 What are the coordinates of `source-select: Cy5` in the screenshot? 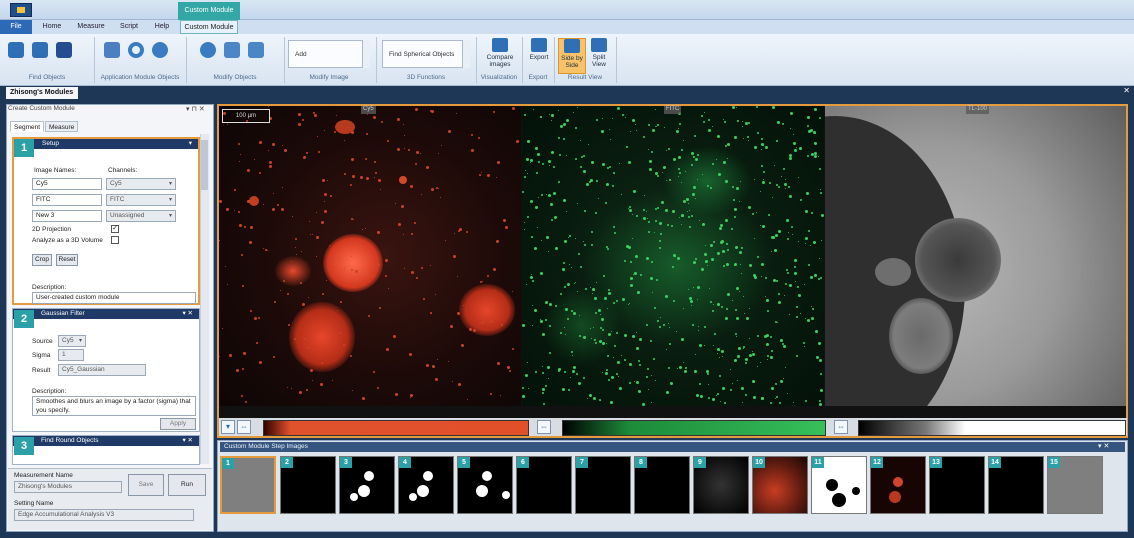 It's located at (72, 341).